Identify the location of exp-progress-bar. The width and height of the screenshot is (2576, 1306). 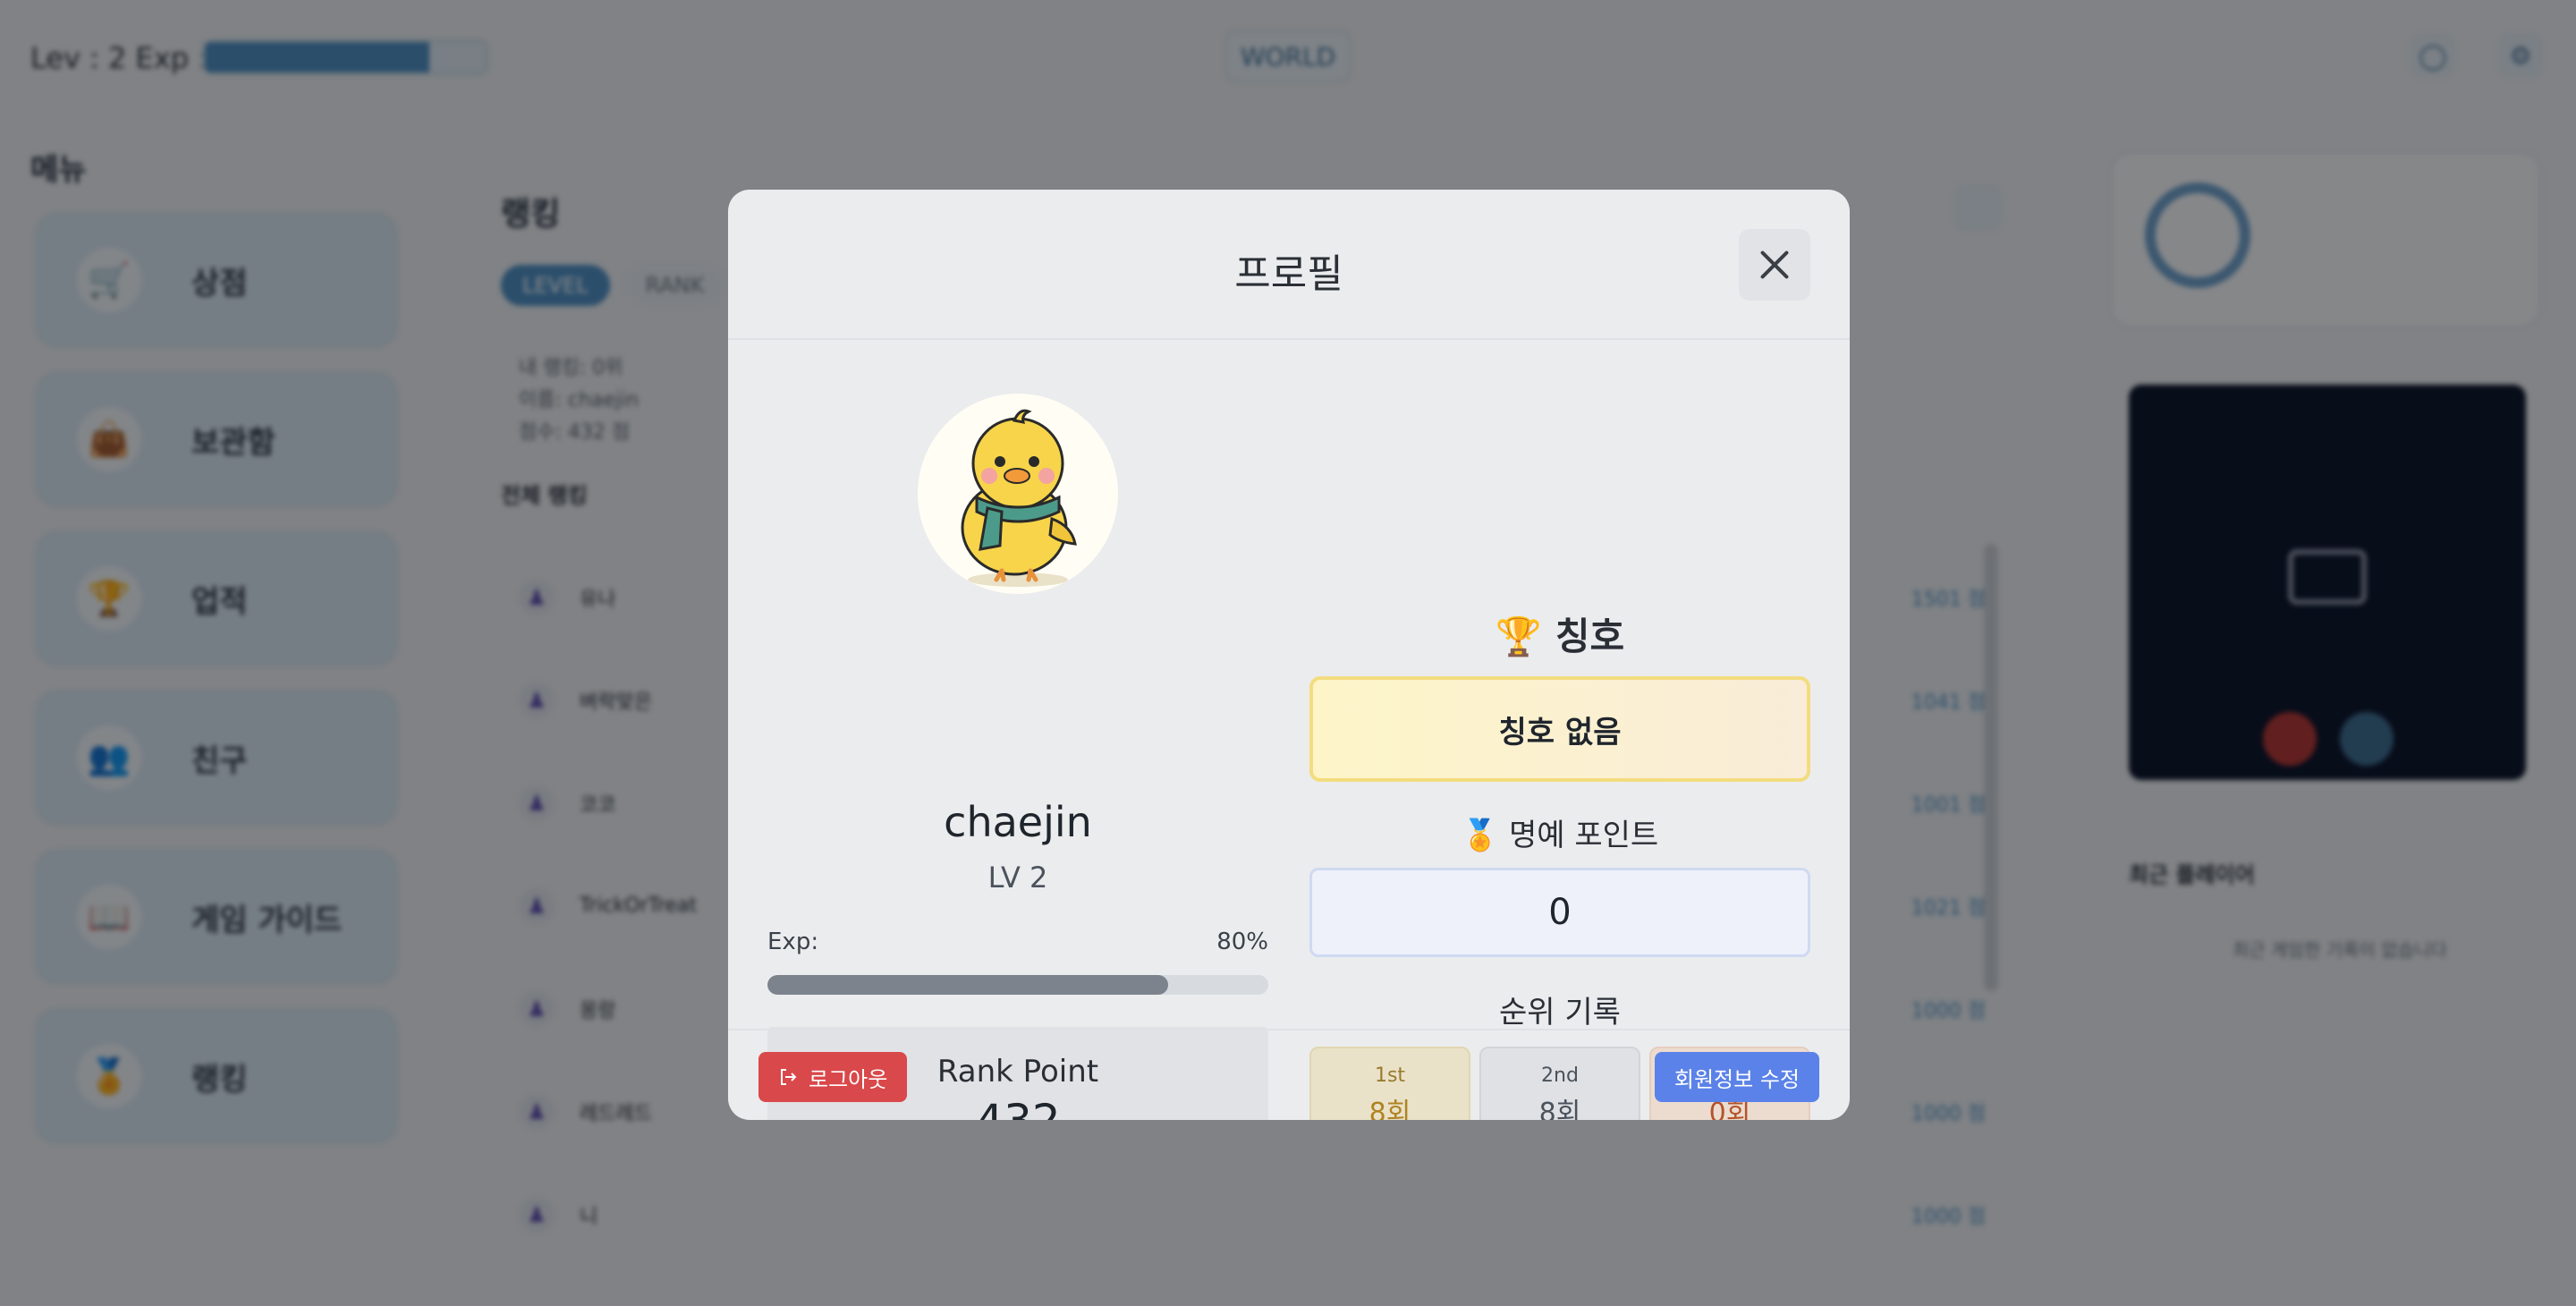
(1017, 985).